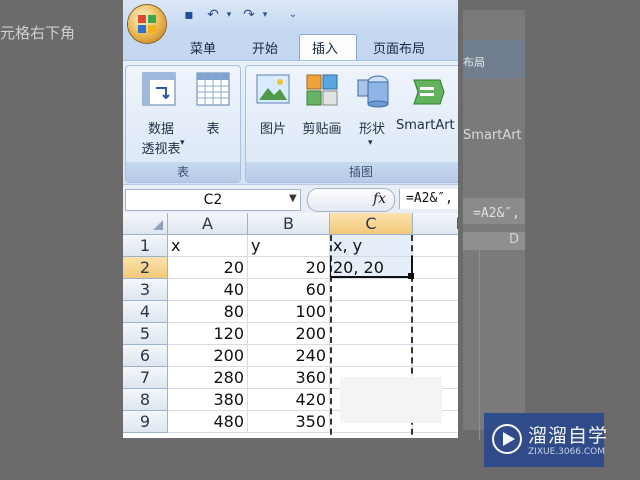 This screenshot has height=480, width=640. What do you see at coordinates (322, 92) in the screenshot?
I see `clipart-icon` at bounding box center [322, 92].